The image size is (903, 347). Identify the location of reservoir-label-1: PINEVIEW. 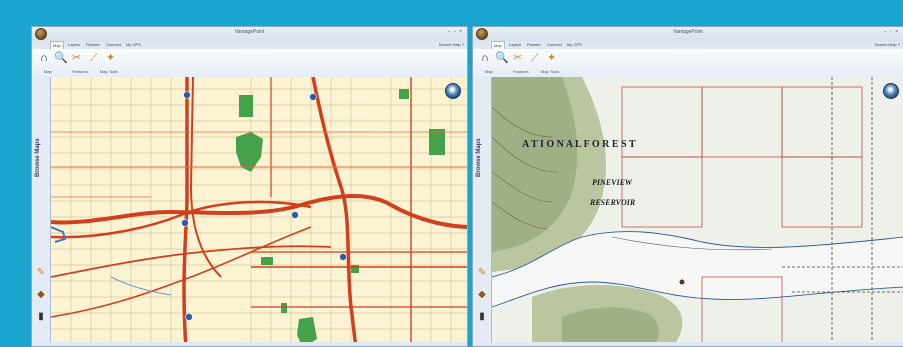
(612, 182).